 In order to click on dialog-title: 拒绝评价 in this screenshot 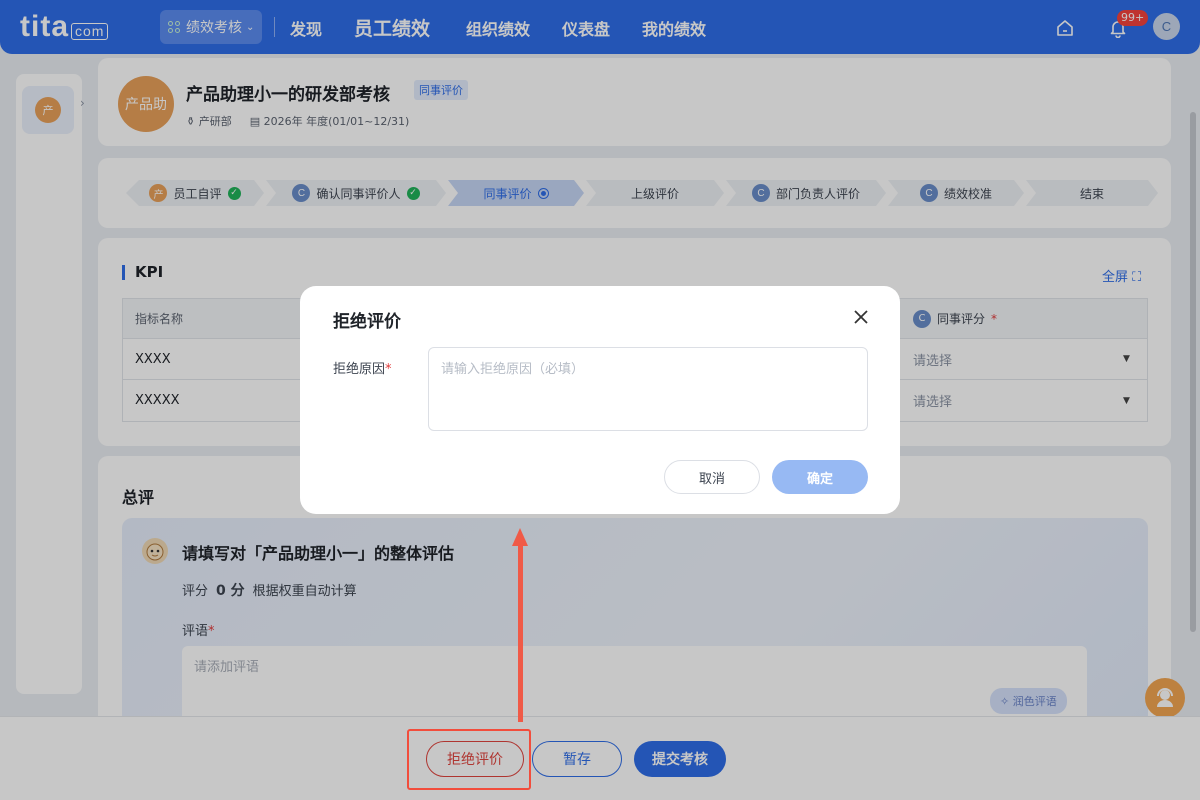, I will do `click(367, 322)`.